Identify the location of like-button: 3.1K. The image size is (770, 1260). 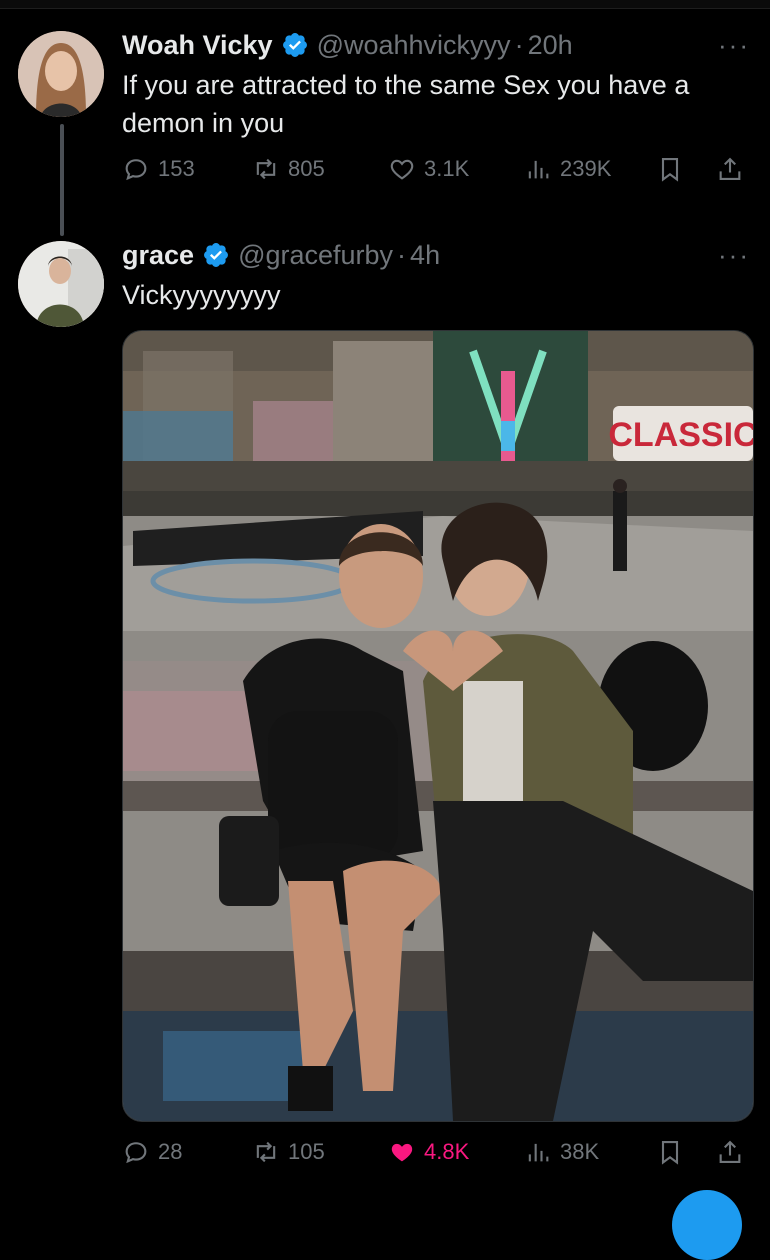
(428, 169).